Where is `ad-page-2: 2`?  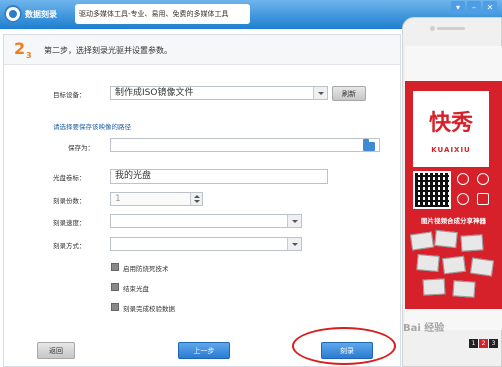 ad-page-2: 2 is located at coordinates (483, 343).